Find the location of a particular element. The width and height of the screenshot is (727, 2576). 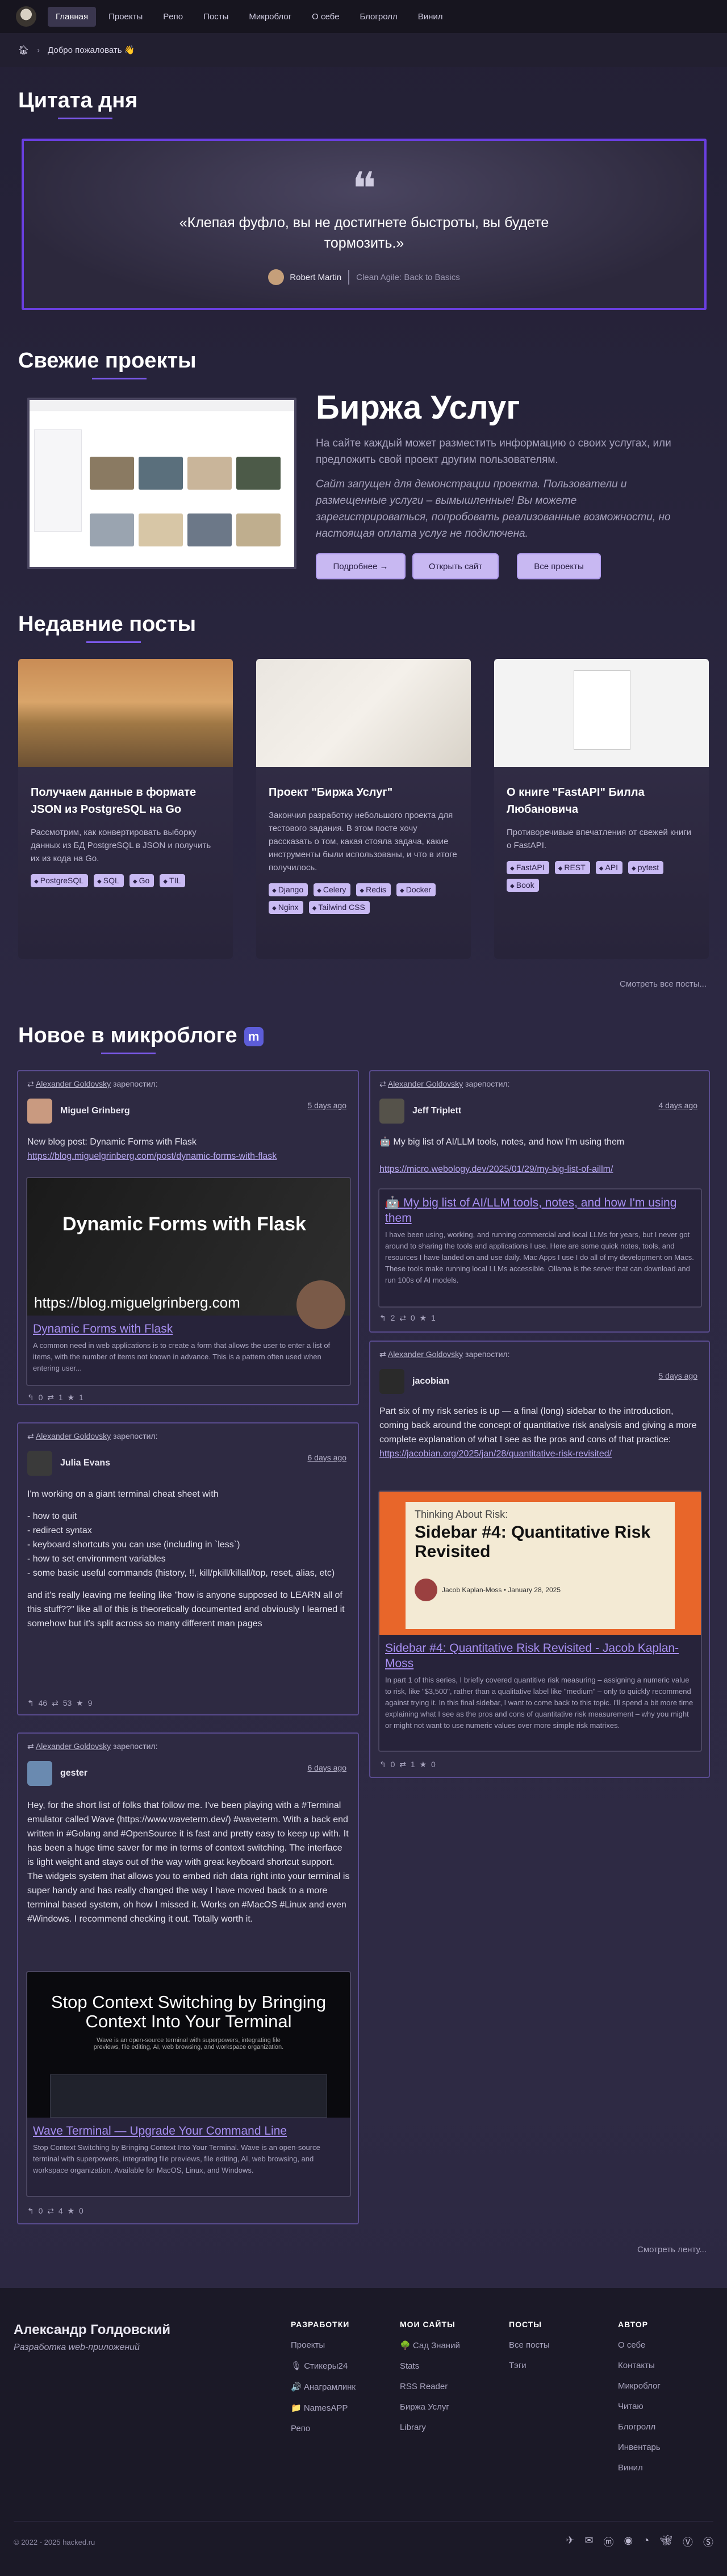

chevron-right-icon: › is located at coordinates (38, 50).